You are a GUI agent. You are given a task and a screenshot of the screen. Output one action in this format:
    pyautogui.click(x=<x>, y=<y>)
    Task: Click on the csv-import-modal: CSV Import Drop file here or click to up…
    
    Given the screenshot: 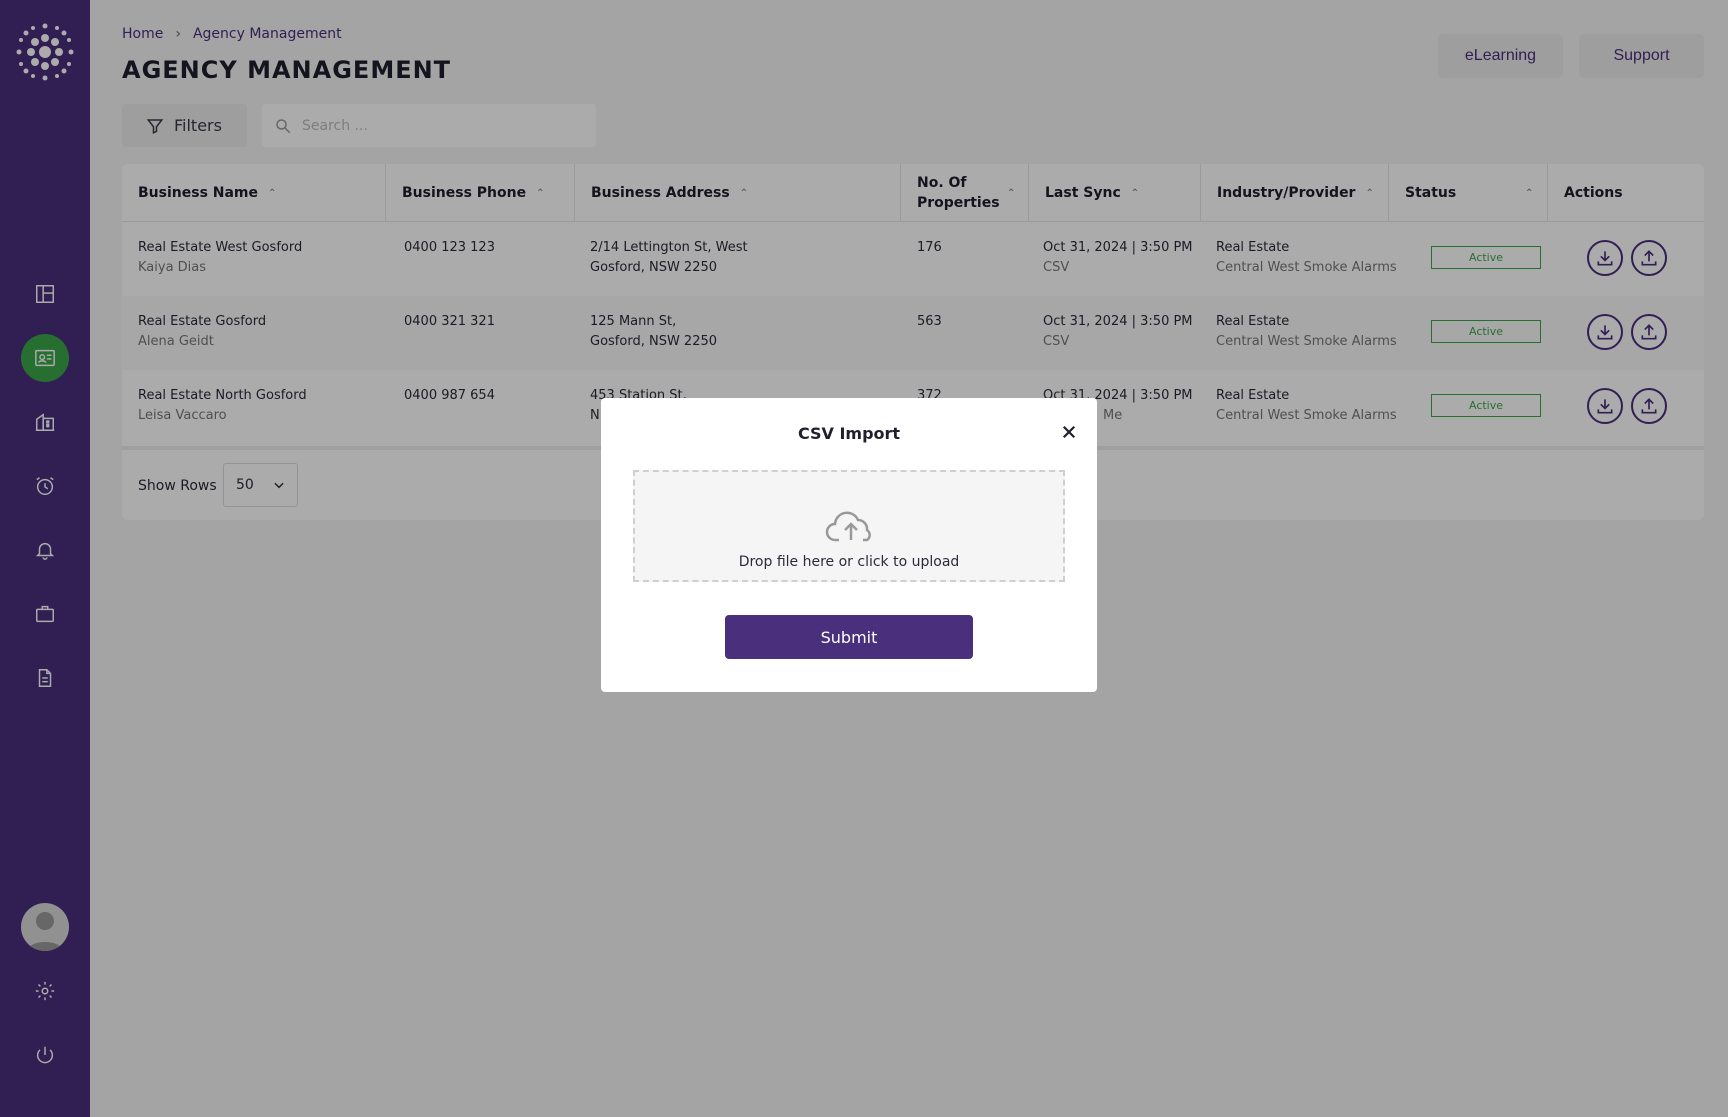 What is the action you would take?
    pyautogui.click(x=849, y=545)
    